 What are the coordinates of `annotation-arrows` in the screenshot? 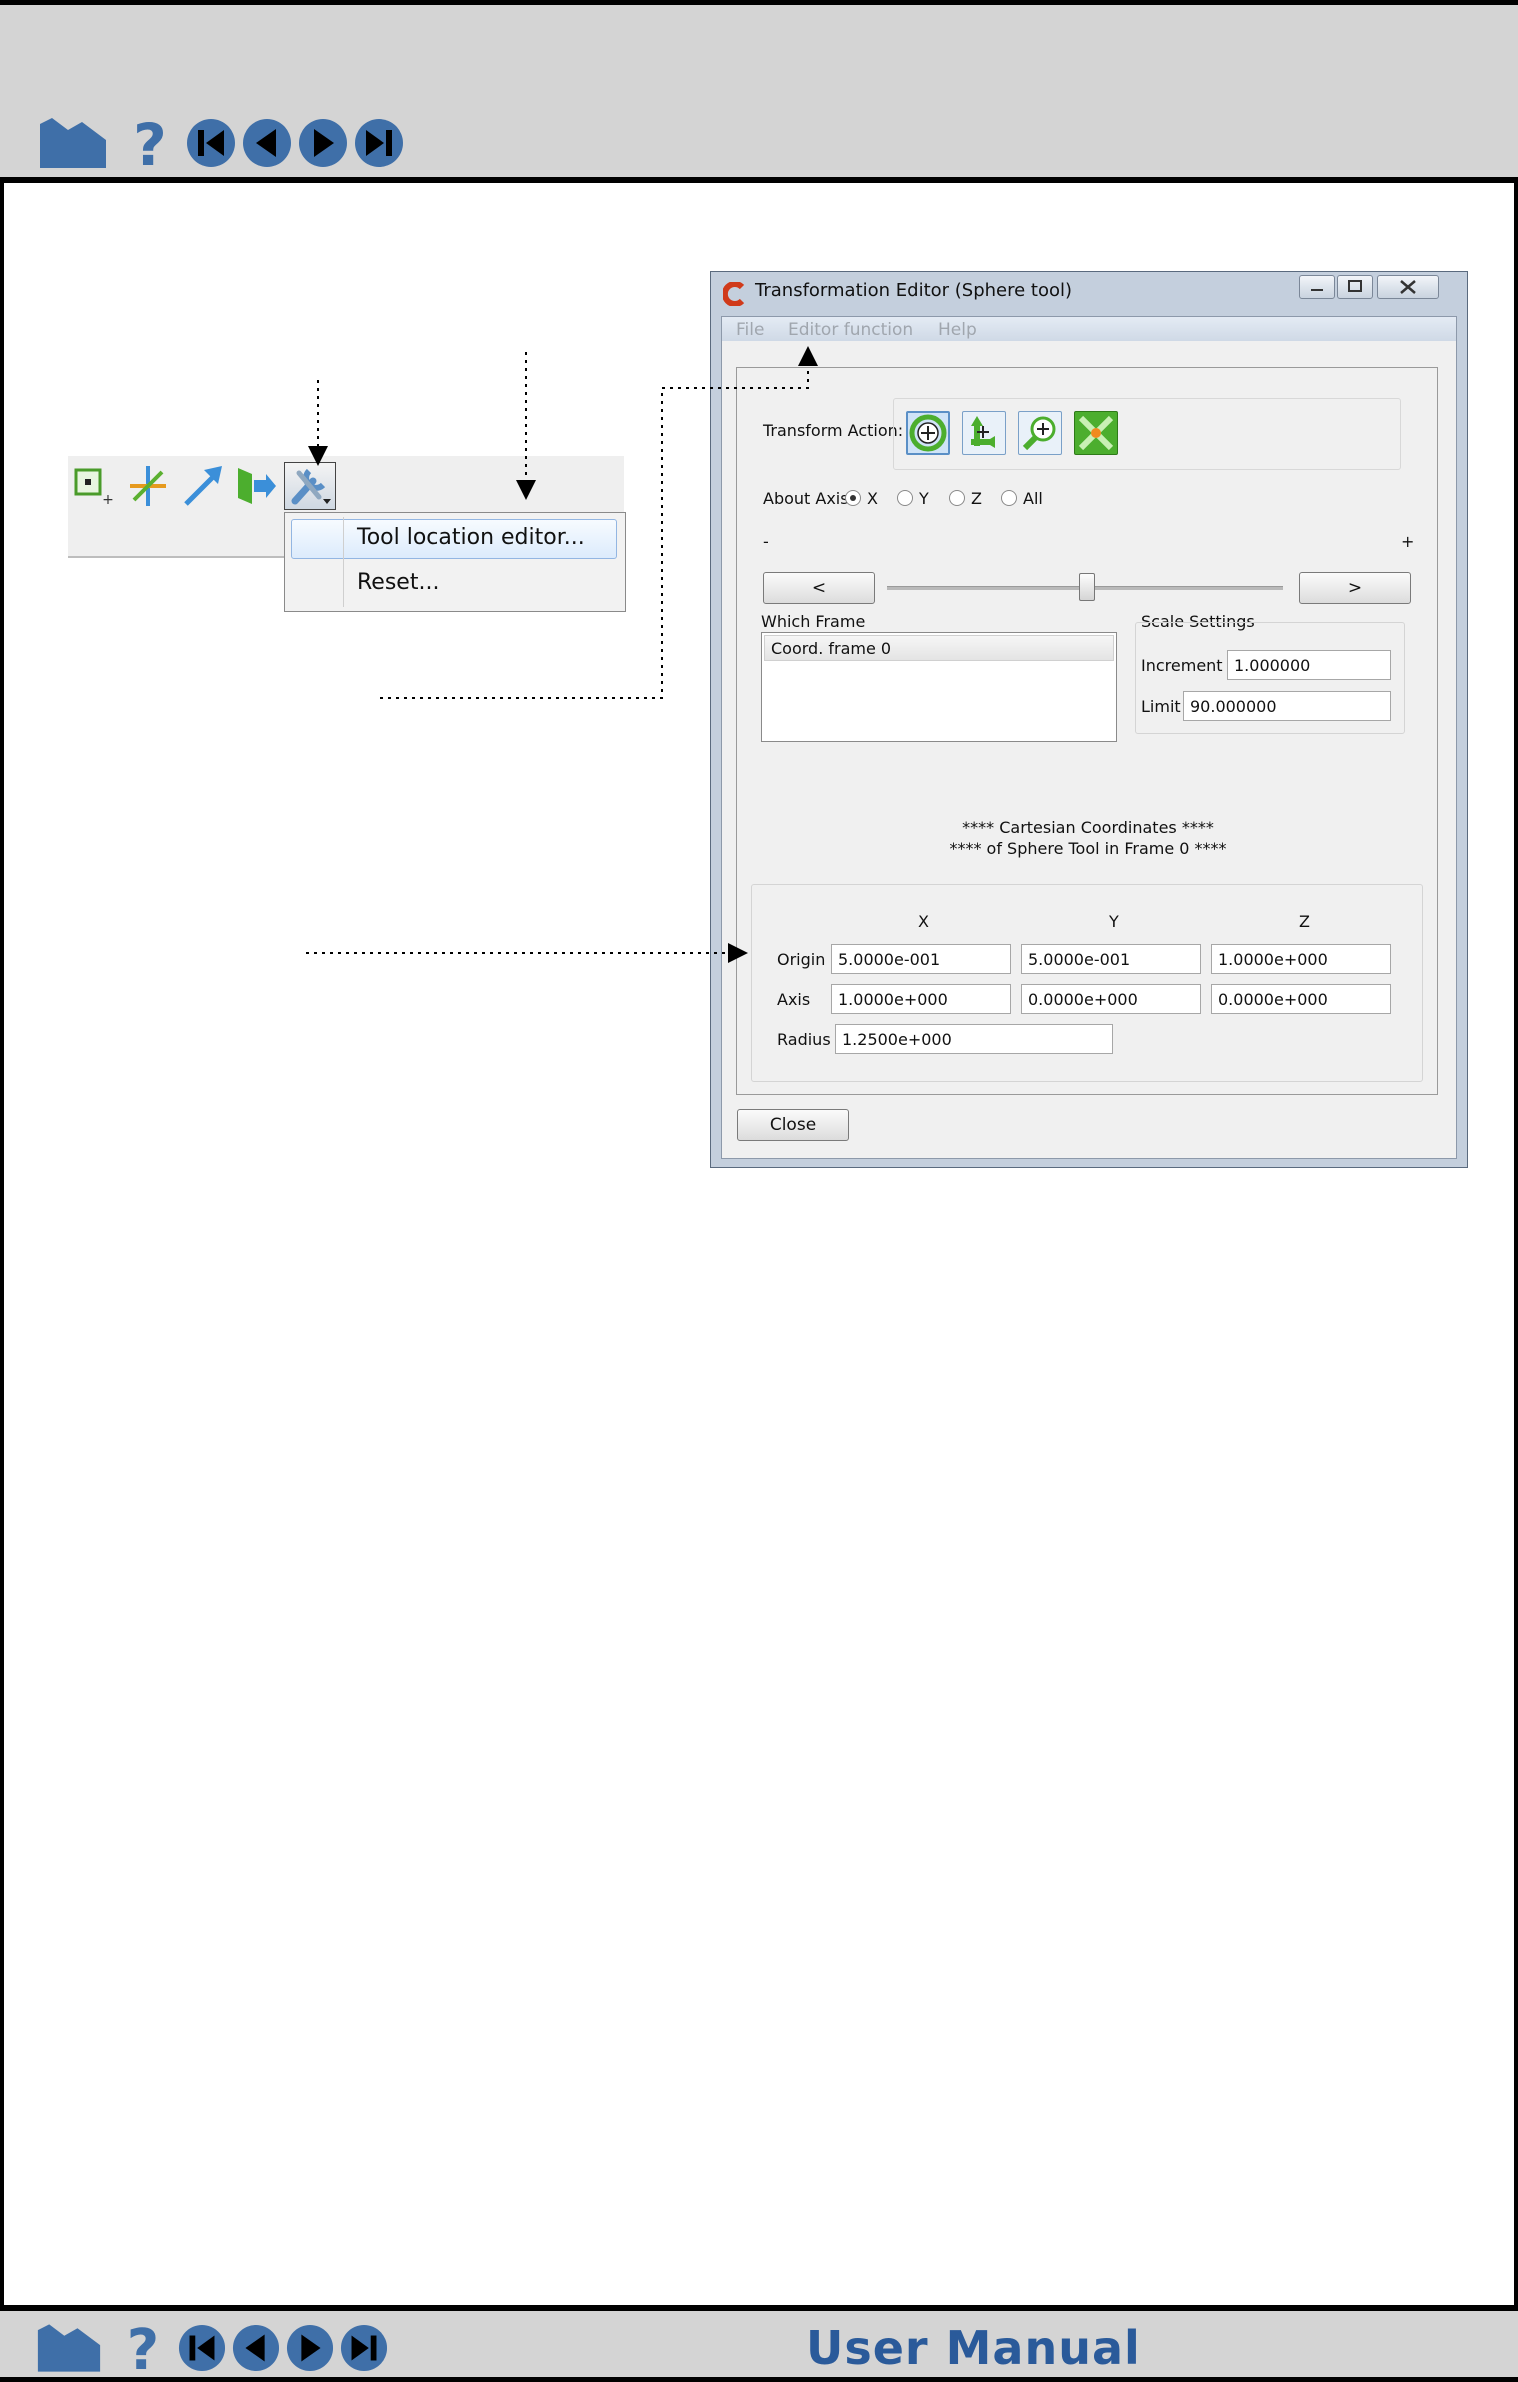 It's located at (562, 654).